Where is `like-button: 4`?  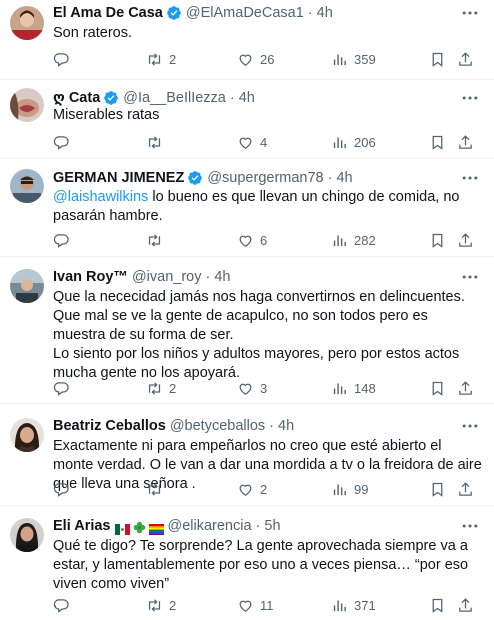
like-button: 4 is located at coordinates (252, 142).